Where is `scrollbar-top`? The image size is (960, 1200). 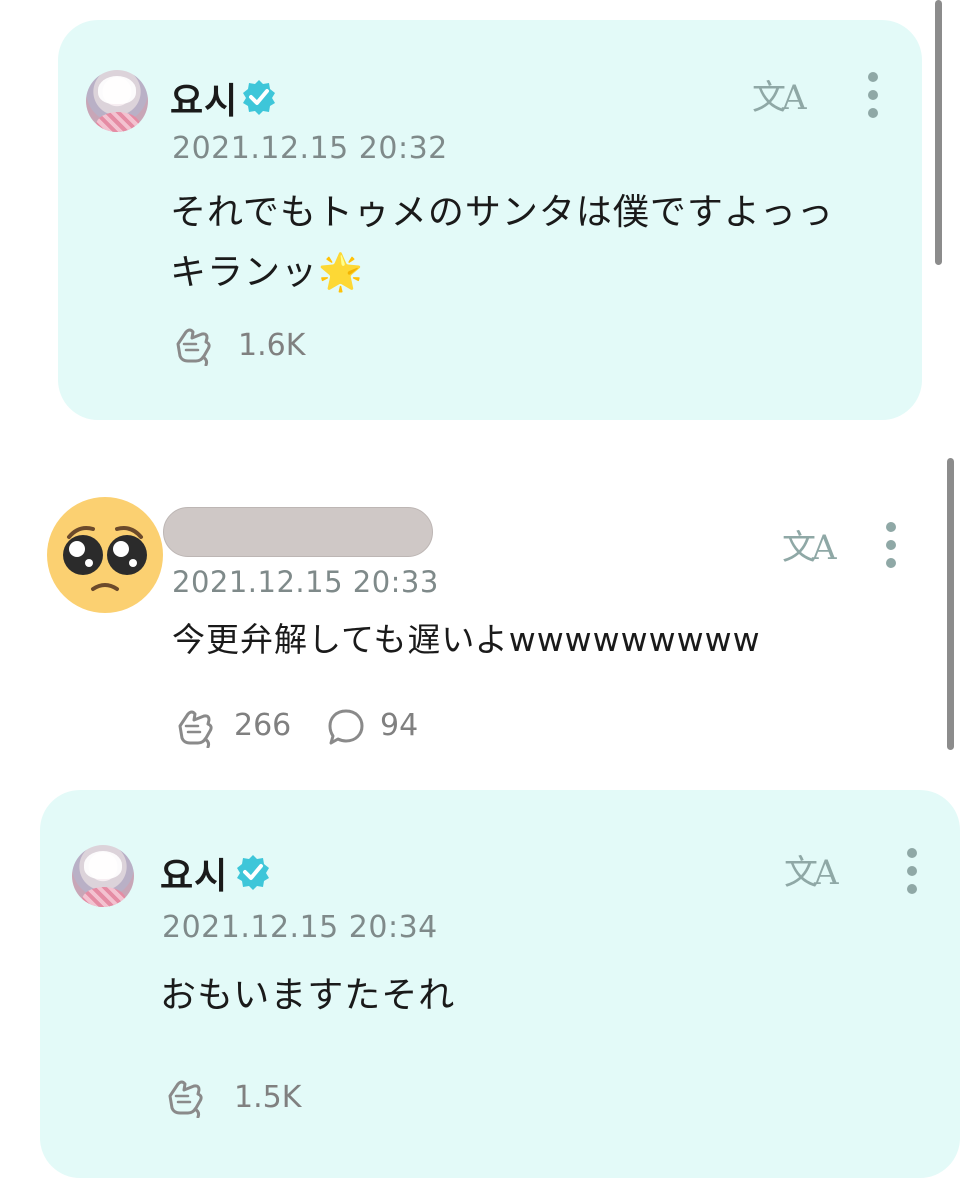 scrollbar-top is located at coordinates (938, 132).